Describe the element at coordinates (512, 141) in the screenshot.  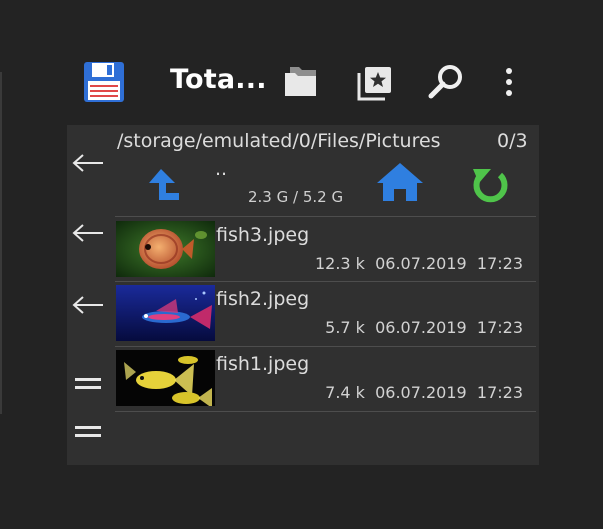
I see `selection-count: 0/3` at that location.